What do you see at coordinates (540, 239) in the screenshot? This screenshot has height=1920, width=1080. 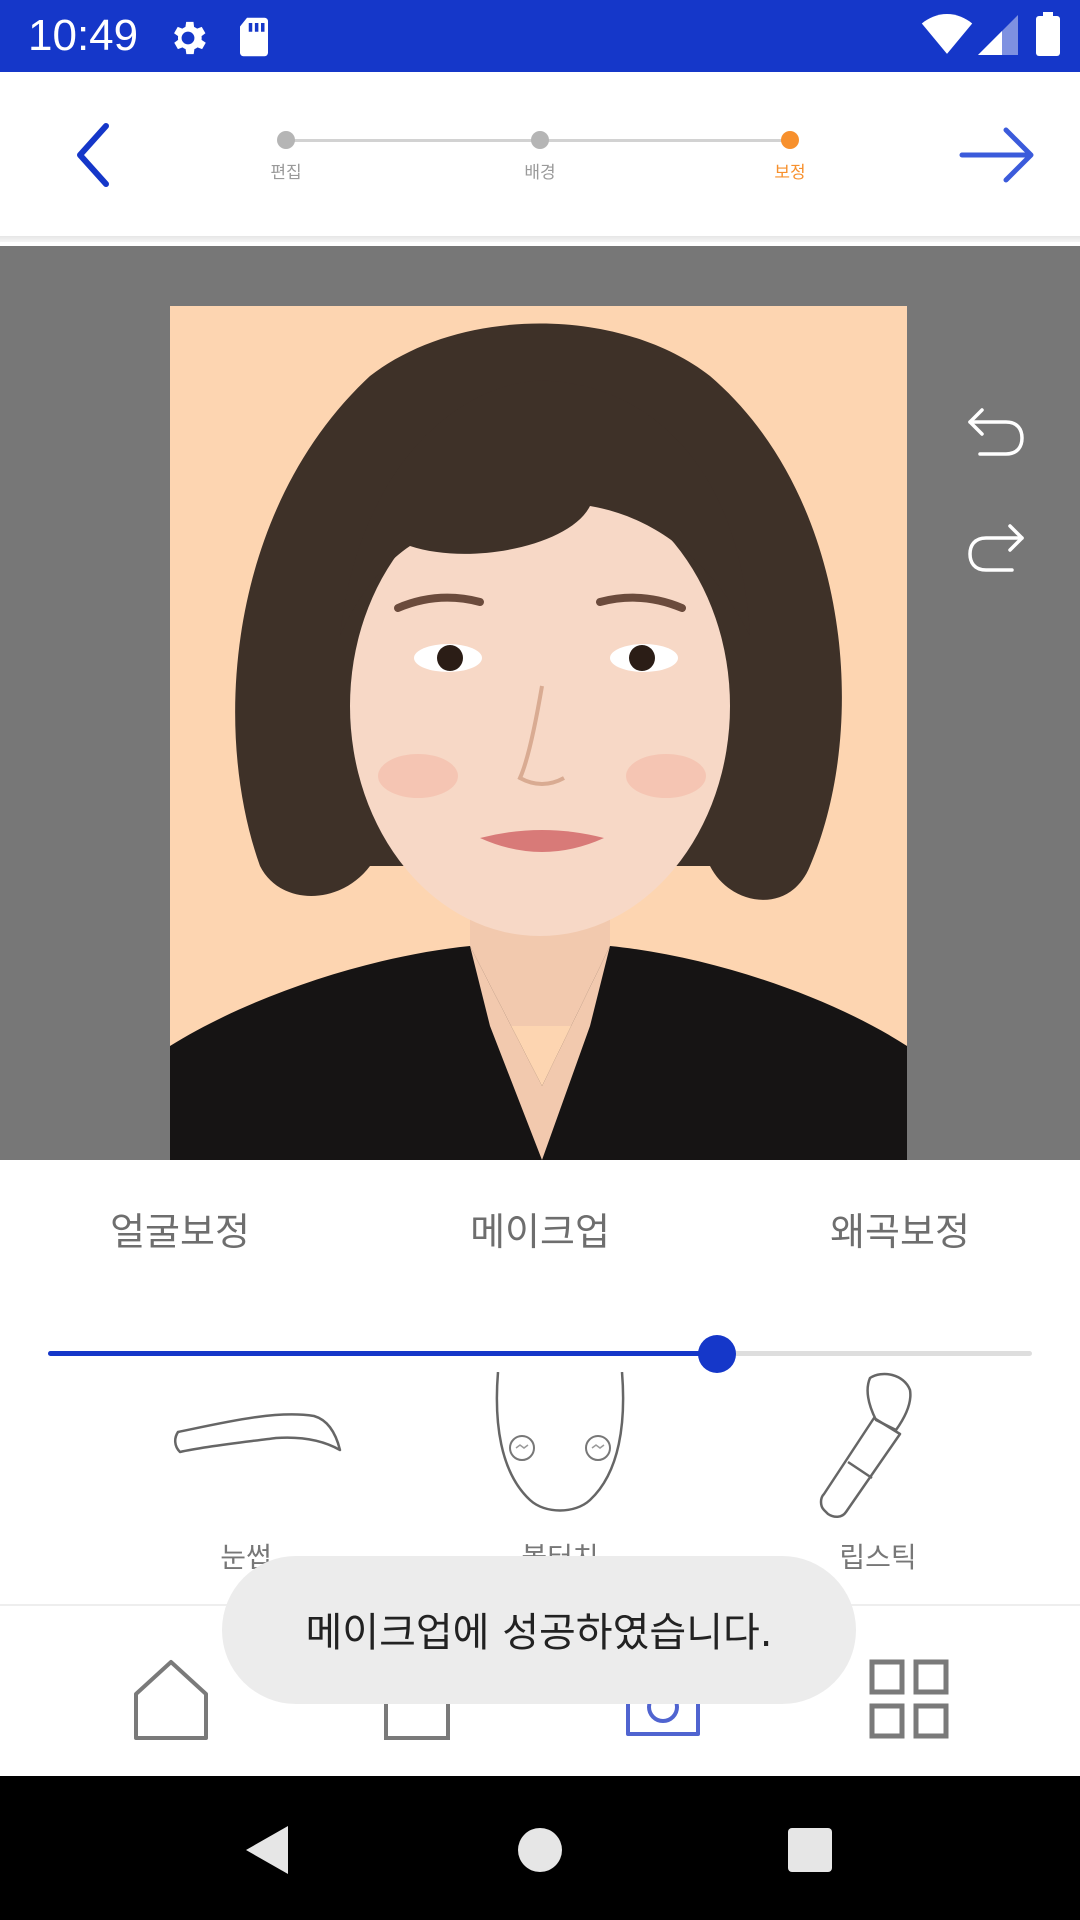 I see `divider` at bounding box center [540, 239].